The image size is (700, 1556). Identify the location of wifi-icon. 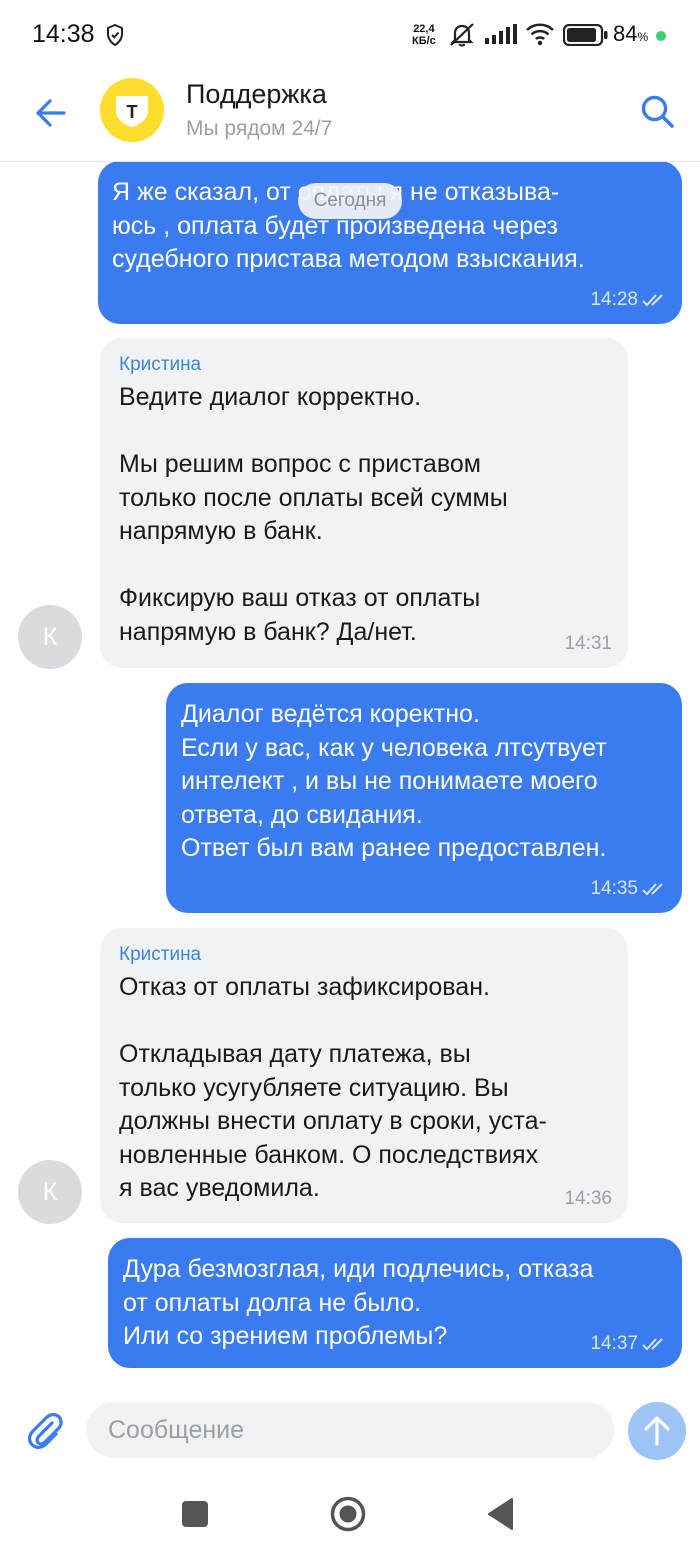
(540, 36).